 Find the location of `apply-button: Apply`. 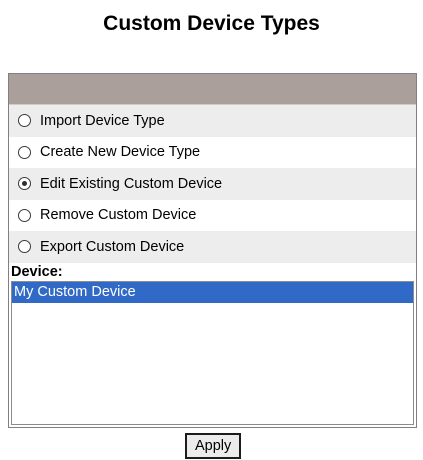

apply-button: Apply is located at coordinates (213, 446).